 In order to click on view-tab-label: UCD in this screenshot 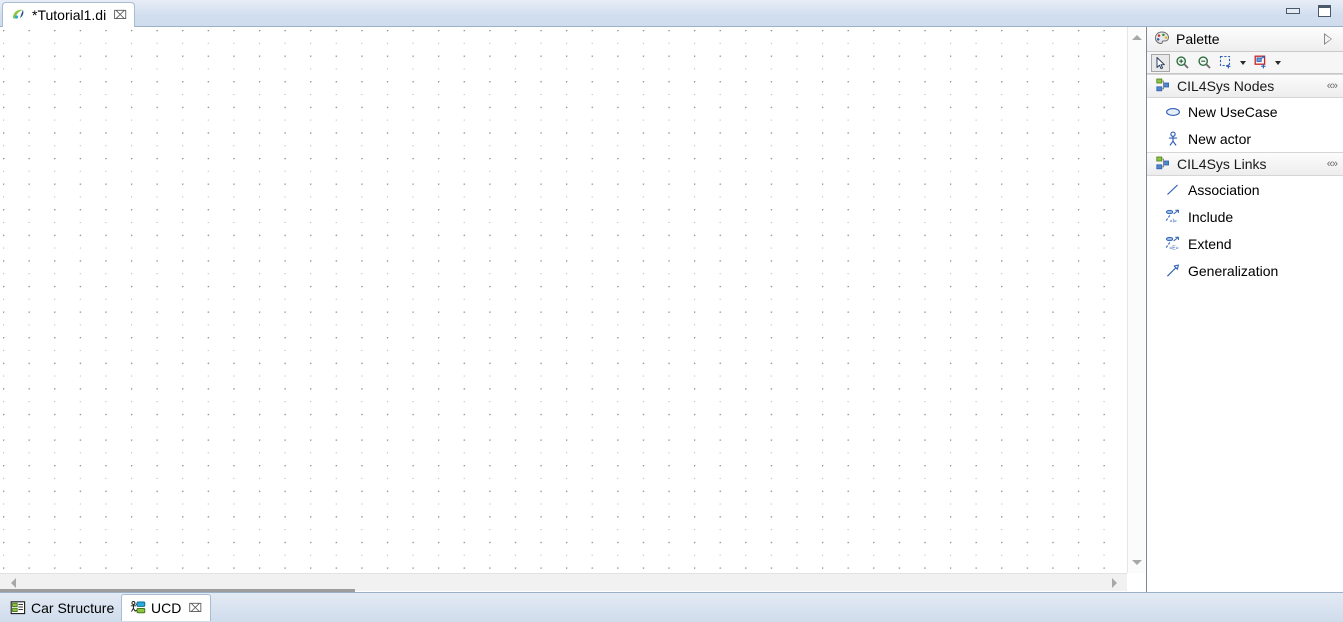, I will do `click(166, 608)`.